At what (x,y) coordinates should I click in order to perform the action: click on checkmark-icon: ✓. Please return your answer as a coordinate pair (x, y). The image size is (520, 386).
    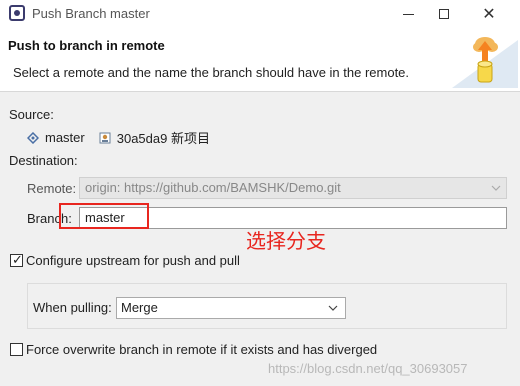
    Looking at the image, I should click on (17, 259).